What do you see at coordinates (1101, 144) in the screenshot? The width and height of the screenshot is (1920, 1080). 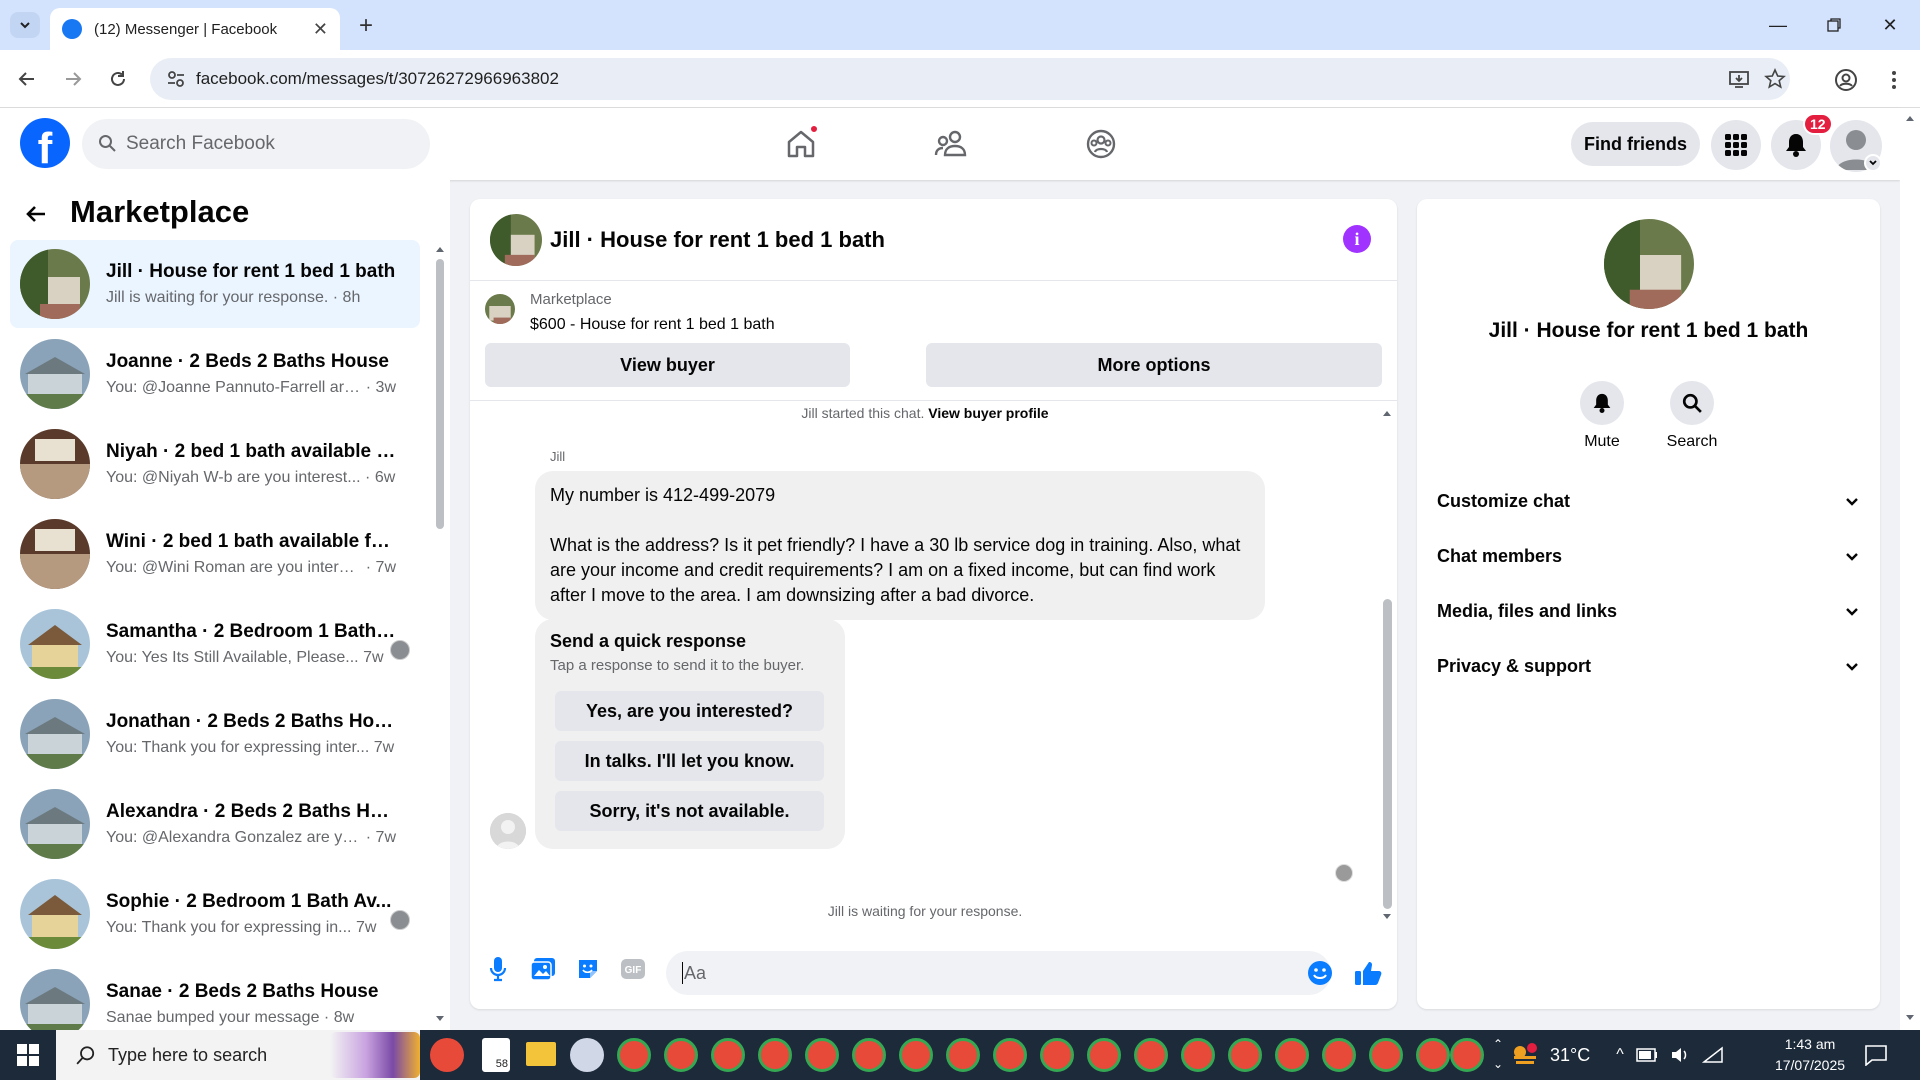 I see `groups-nav-button` at bounding box center [1101, 144].